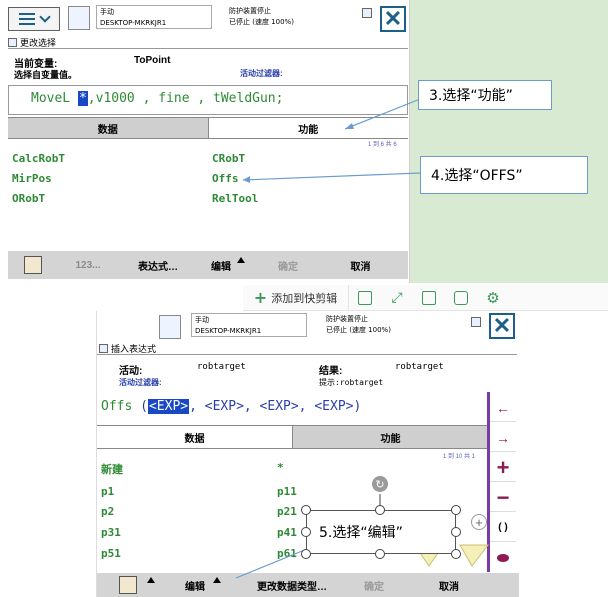 This screenshot has height=597, width=608. I want to click on callout-select-edit: 5.选择“编辑”, so click(381, 532).